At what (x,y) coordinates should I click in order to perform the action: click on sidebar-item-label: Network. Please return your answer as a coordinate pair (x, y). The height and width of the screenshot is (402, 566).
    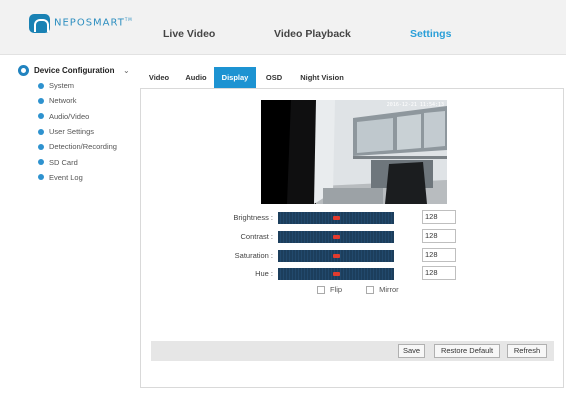
    Looking at the image, I should click on (63, 101).